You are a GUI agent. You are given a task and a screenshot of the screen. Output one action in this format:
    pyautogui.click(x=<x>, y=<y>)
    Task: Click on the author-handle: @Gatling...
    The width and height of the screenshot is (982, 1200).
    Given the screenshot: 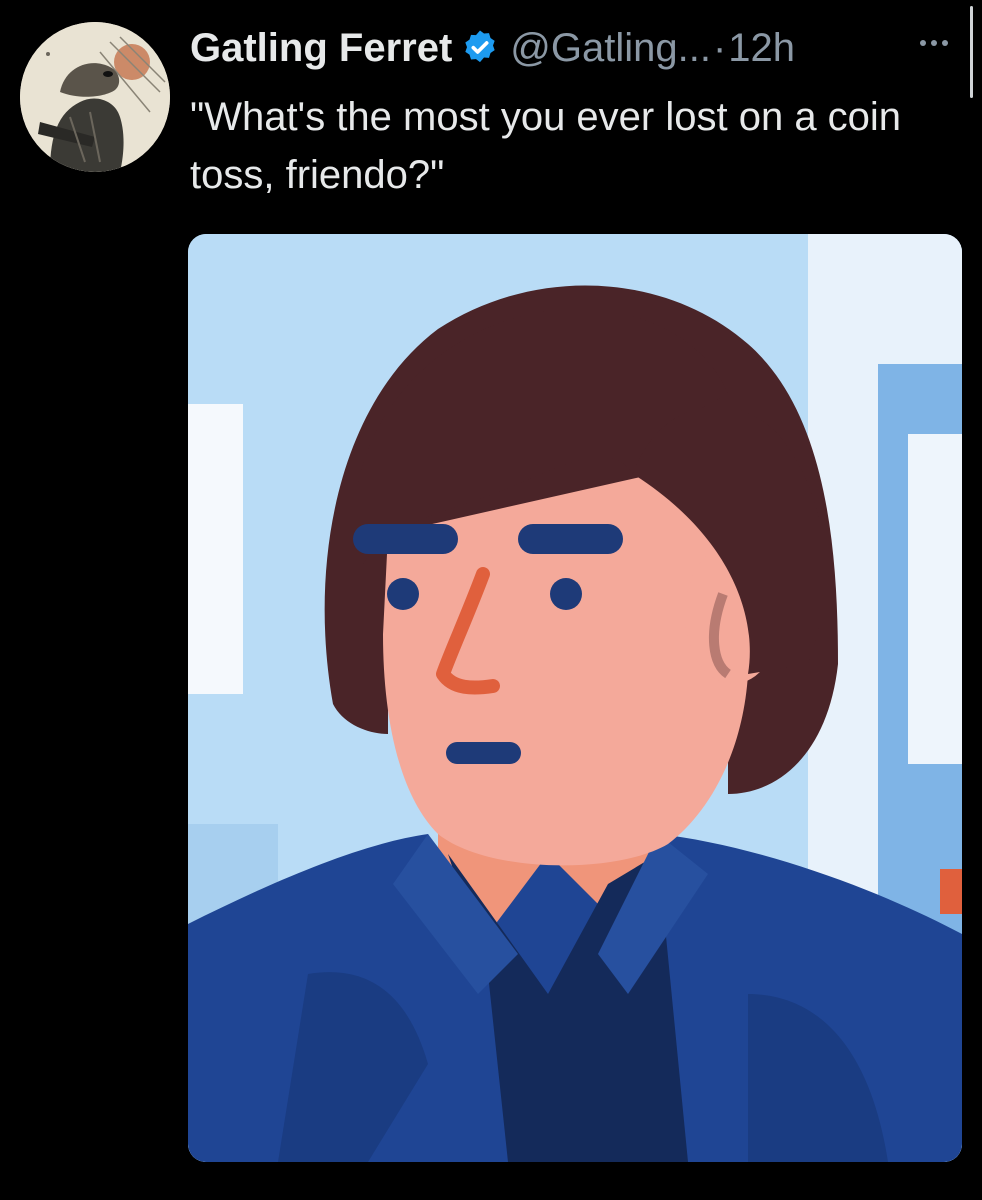 What is the action you would take?
    pyautogui.click(x=610, y=48)
    